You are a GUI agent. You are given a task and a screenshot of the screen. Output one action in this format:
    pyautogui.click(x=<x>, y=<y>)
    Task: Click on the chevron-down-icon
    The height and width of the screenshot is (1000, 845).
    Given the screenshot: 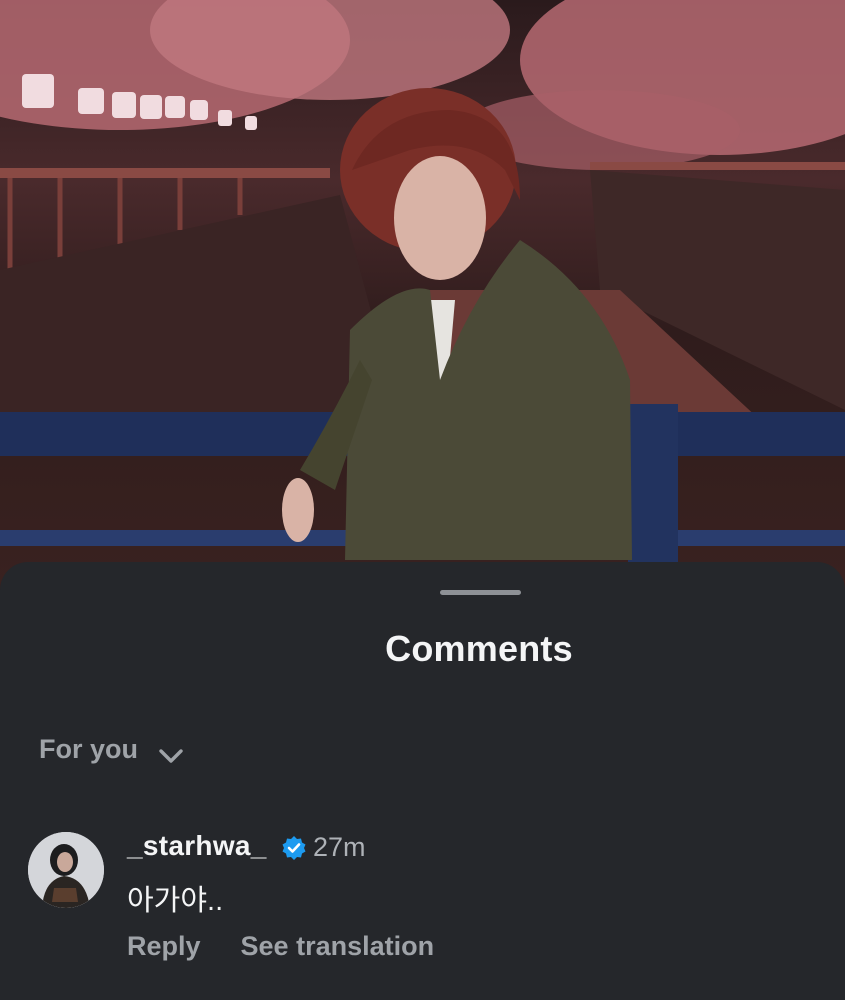 What is the action you would take?
    pyautogui.click(x=171, y=752)
    